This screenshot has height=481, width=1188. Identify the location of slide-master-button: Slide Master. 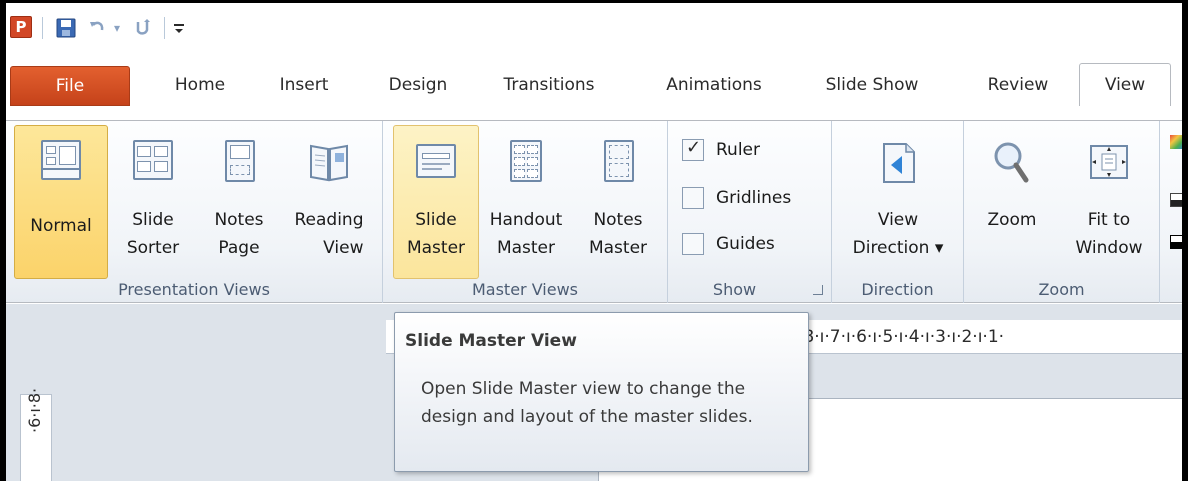
(436, 202).